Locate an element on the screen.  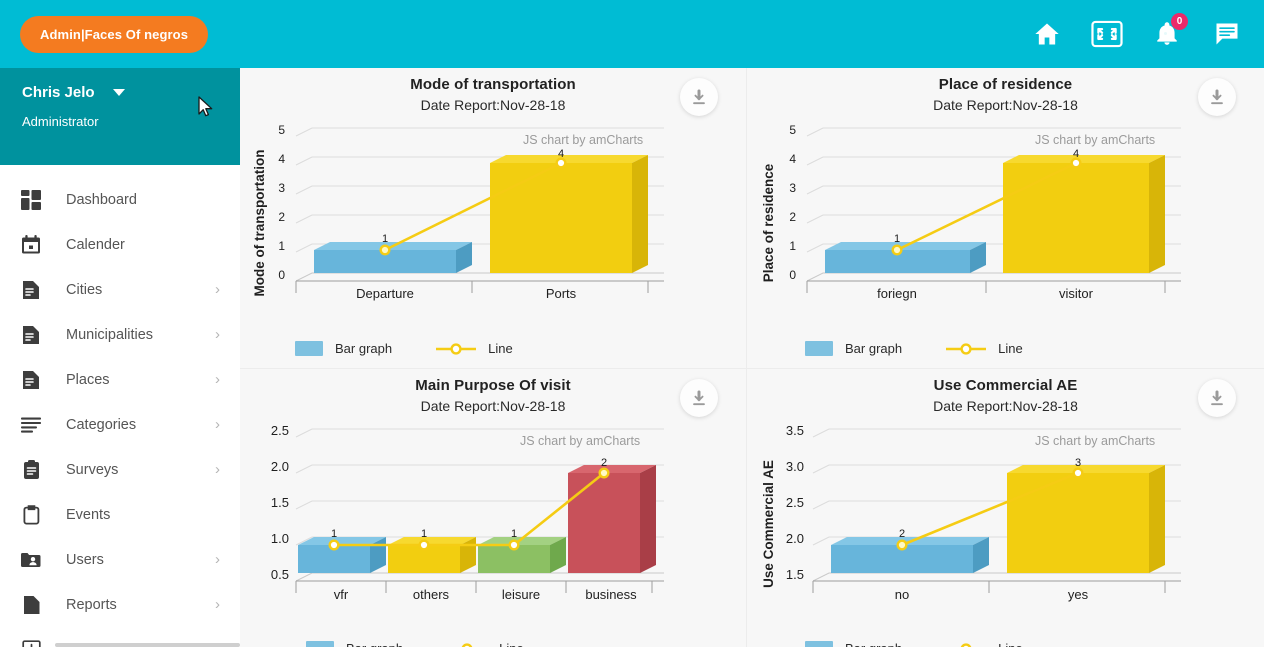
sidebar-item-municipalities: Municipalities › is located at coordinates (120, 334).